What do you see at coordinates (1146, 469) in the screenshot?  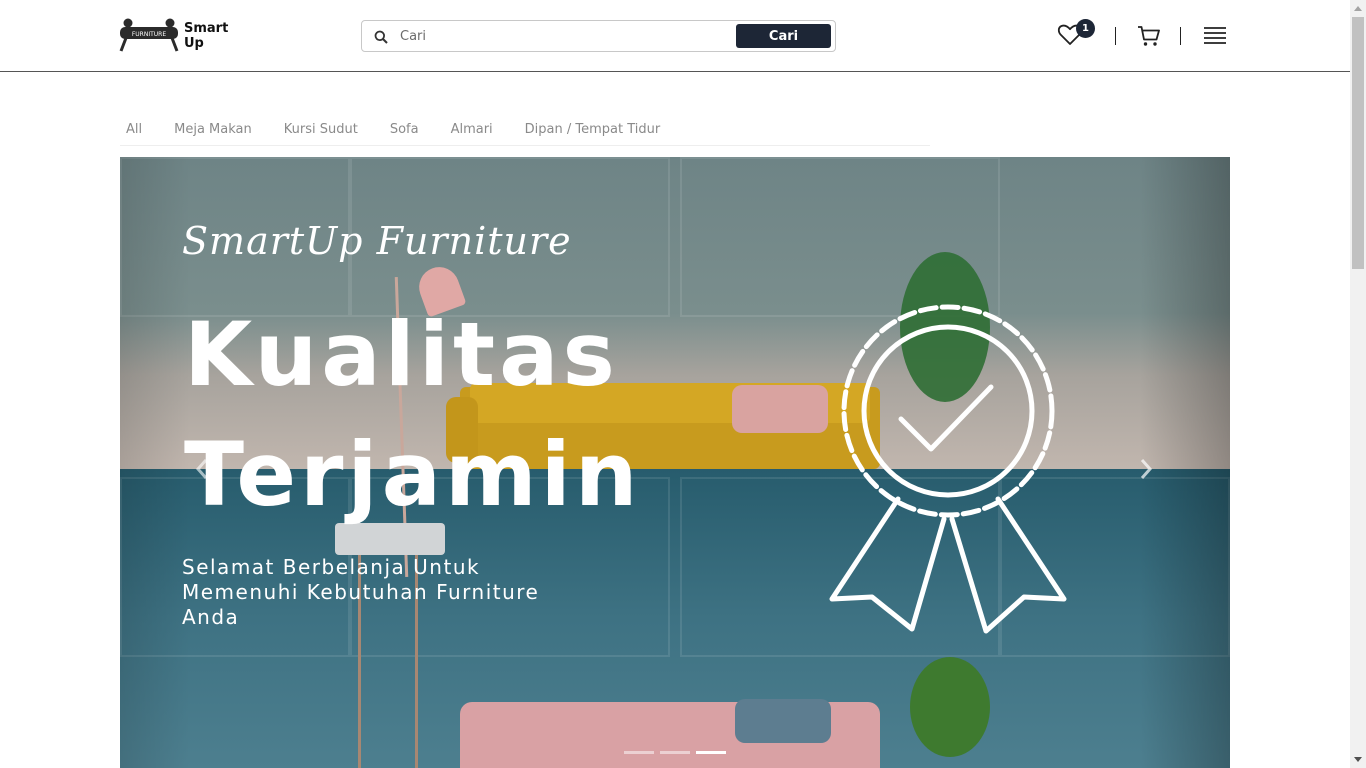 I see `chevron-right-icon` at bounding box center [1146, 469].